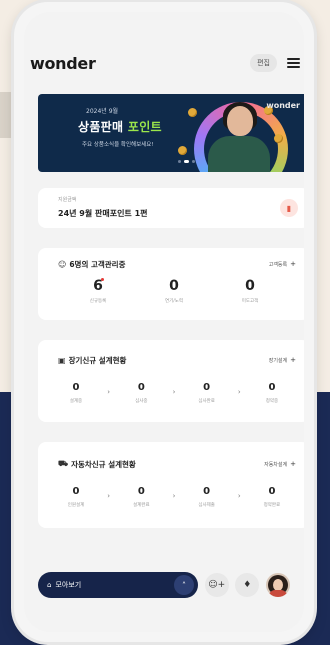  Describe the element at coordinates (62, 360) in the screenshot. I see `document-icon: ▣` at that location.